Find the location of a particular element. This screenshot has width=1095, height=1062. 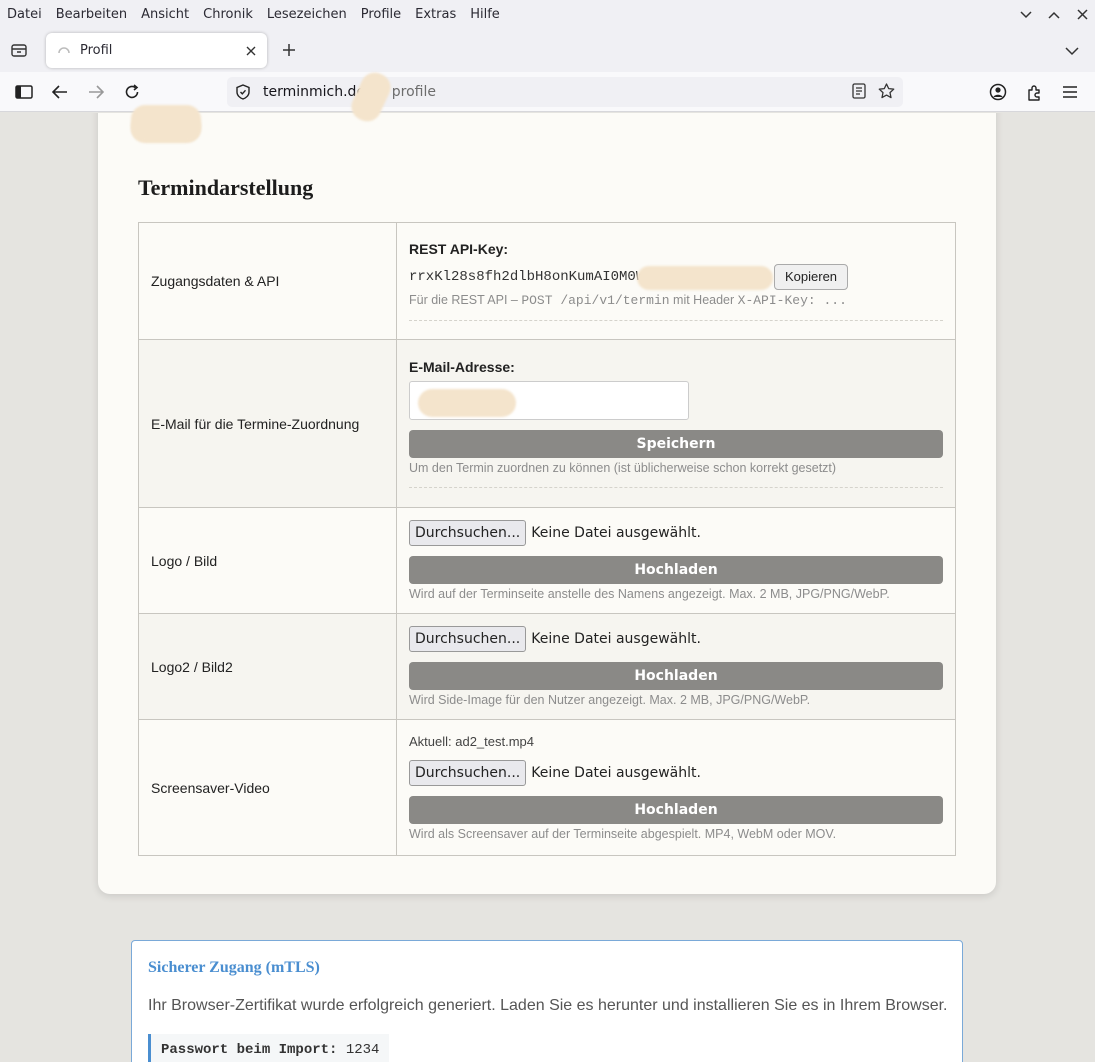

globe-icon is located at coordinates (64, 51).